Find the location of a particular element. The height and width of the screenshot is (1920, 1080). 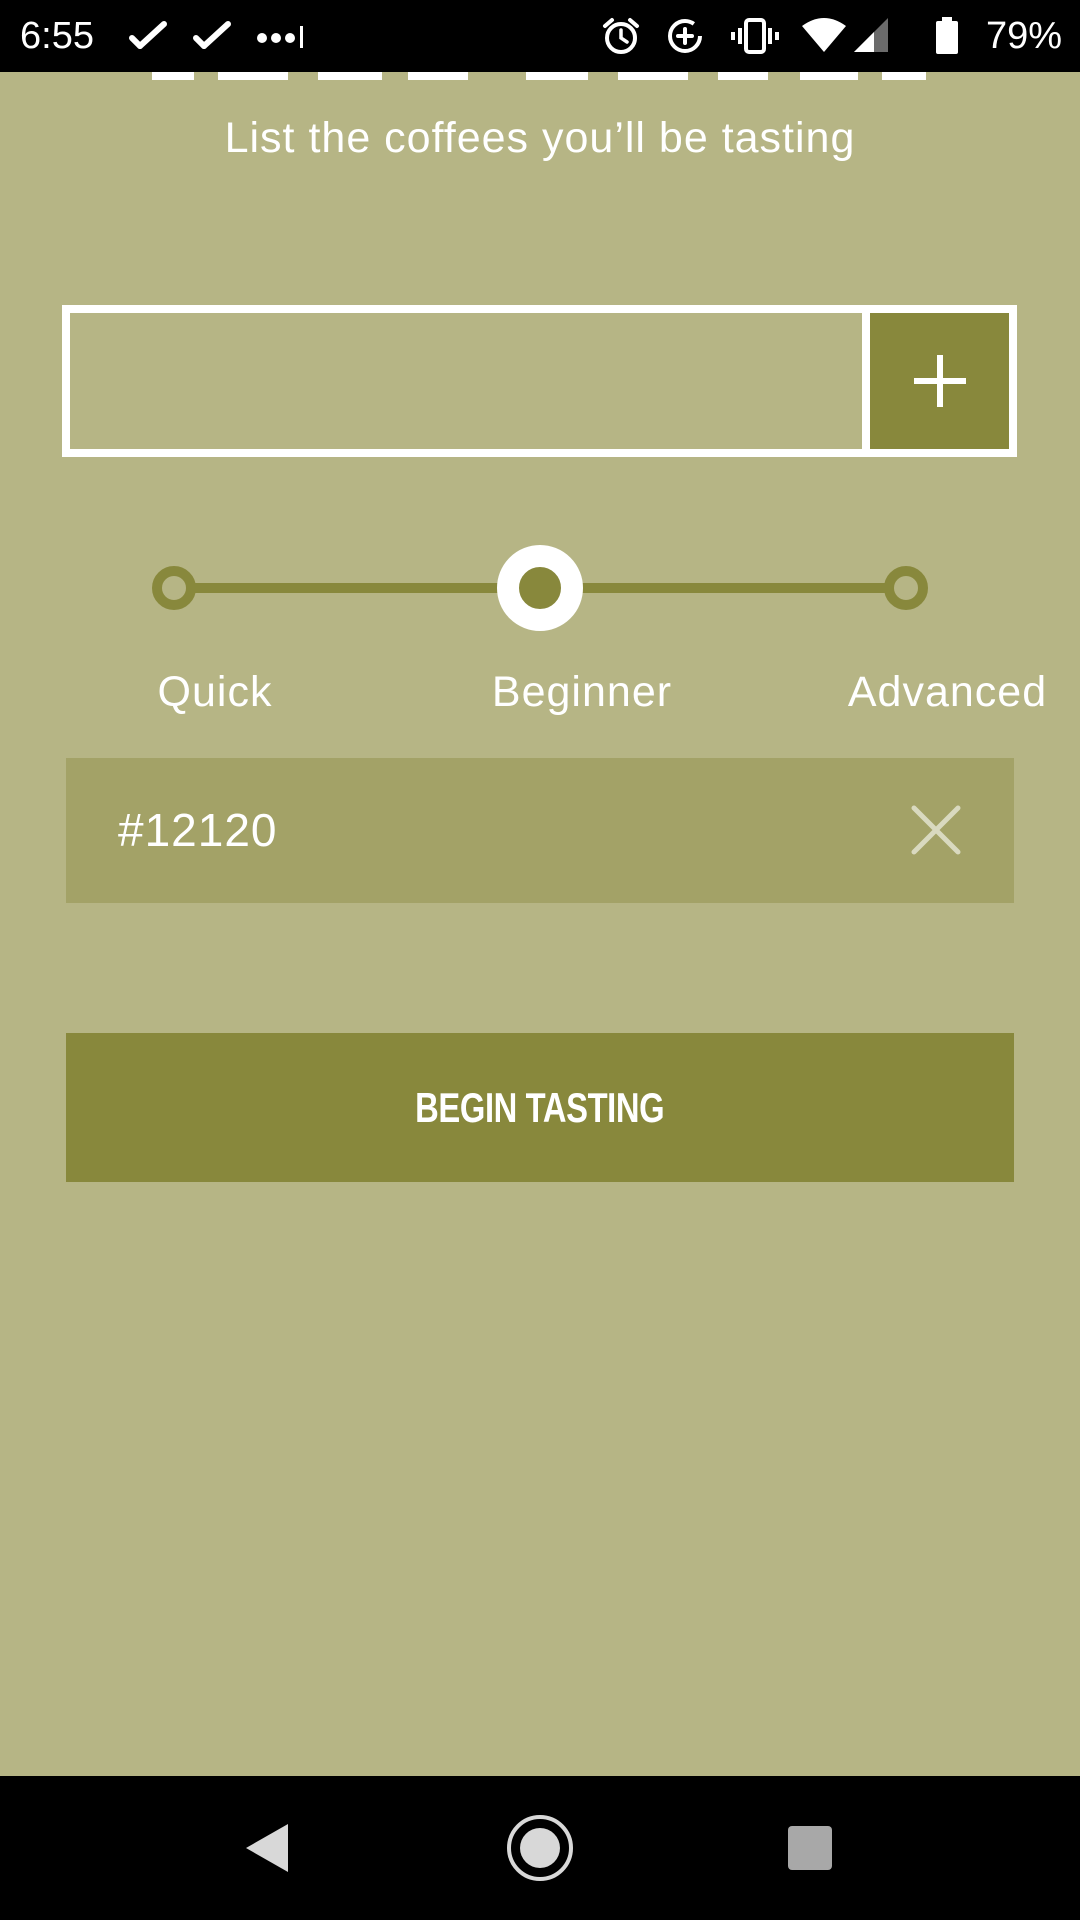

home-icon is located at coordinates (540, 1848).